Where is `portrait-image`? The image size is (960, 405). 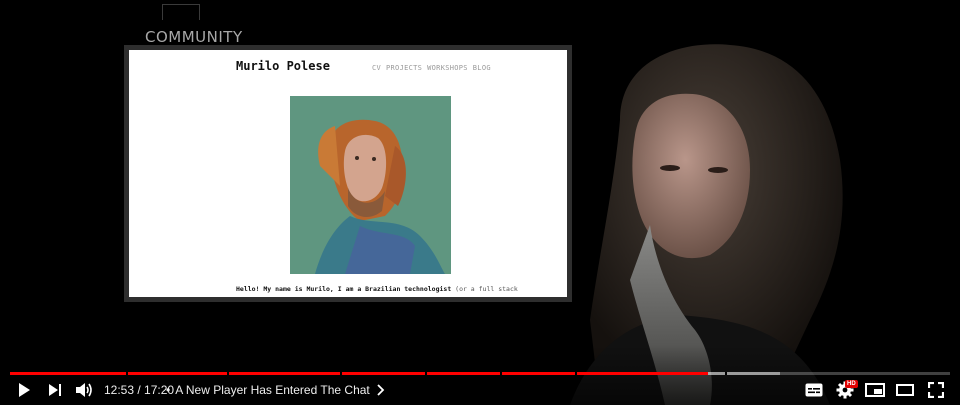
portrait-image is located at coordinates (370, 185).